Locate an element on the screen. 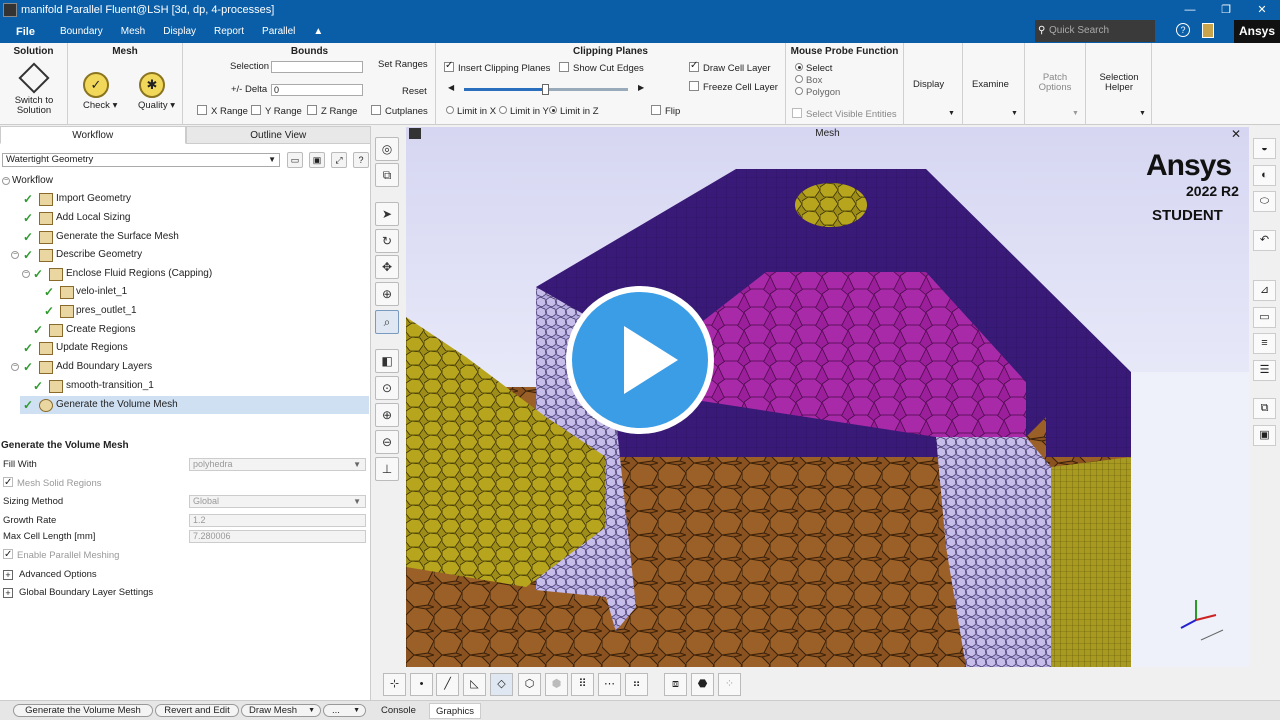 The width and height of the screenshot is (1280, 720). limit-y-radio: Limit in Y is located at coordinates (524, 111).